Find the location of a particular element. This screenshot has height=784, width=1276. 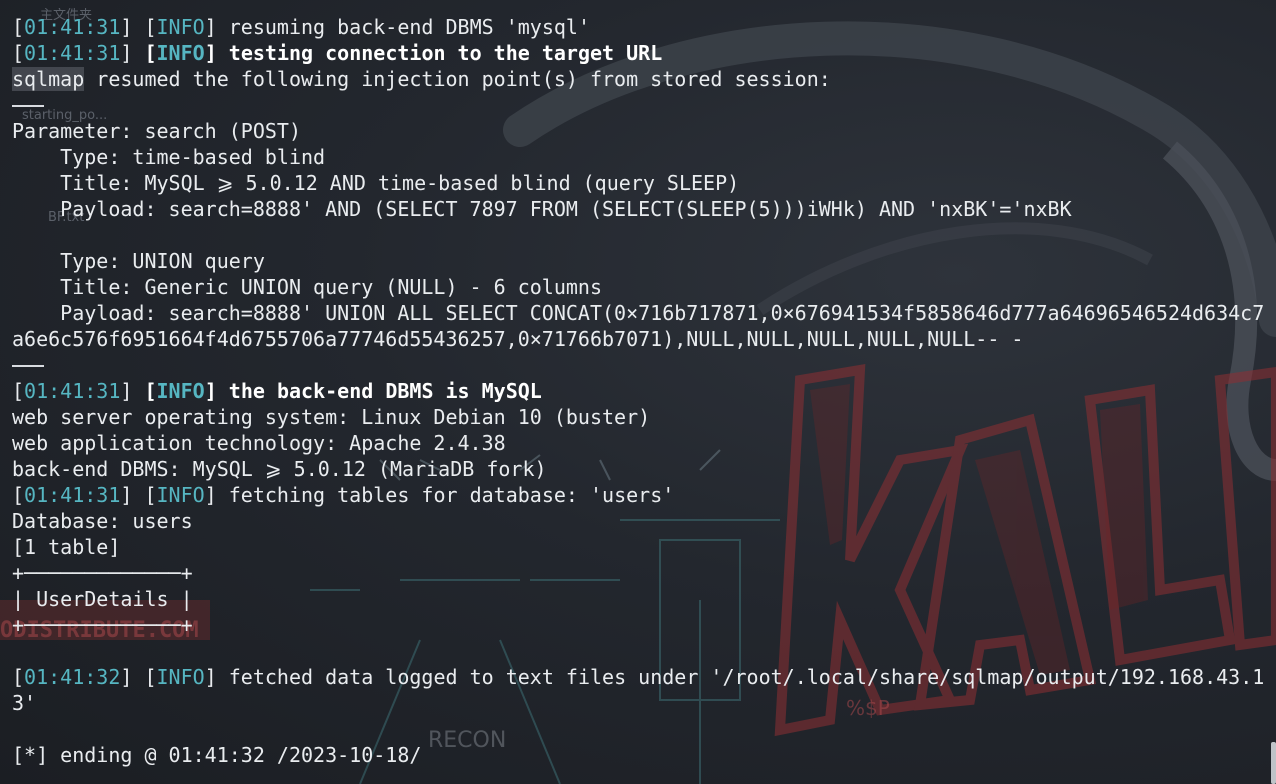

output-line: [1 table] is located at coordinates (66, 547).